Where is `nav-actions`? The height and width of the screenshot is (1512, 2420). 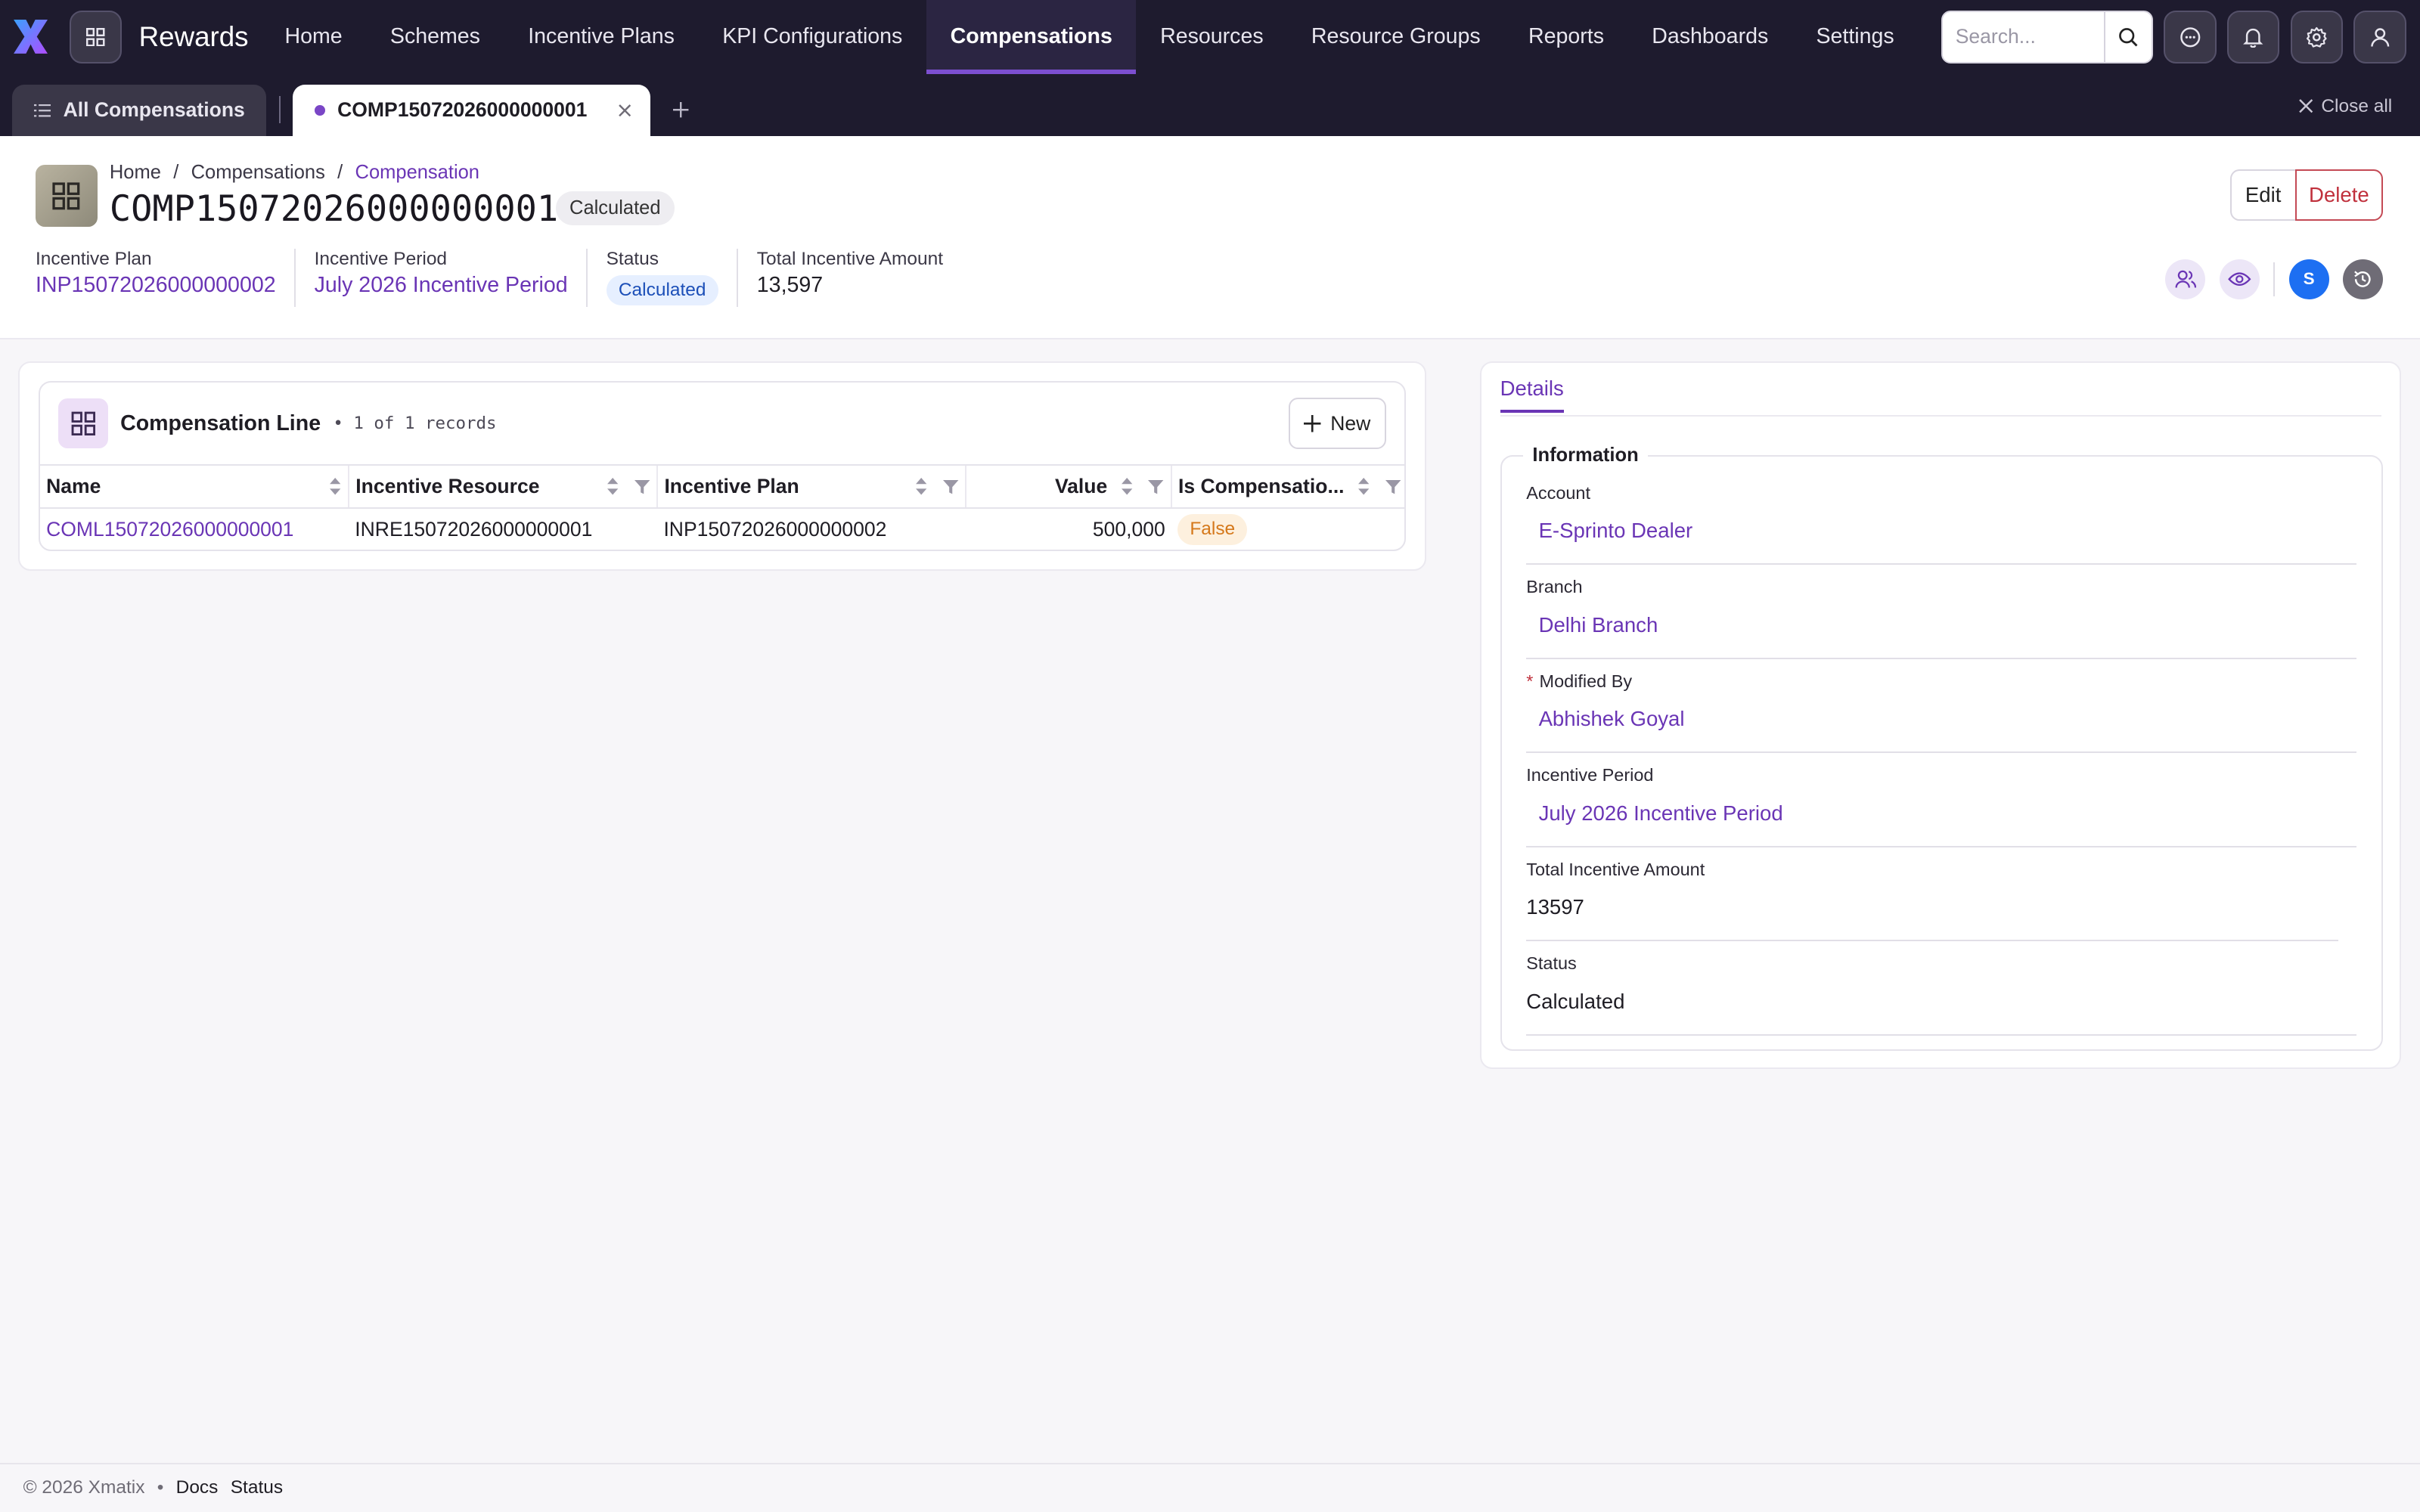
nav-actions is located at coordinates (2173, 38).